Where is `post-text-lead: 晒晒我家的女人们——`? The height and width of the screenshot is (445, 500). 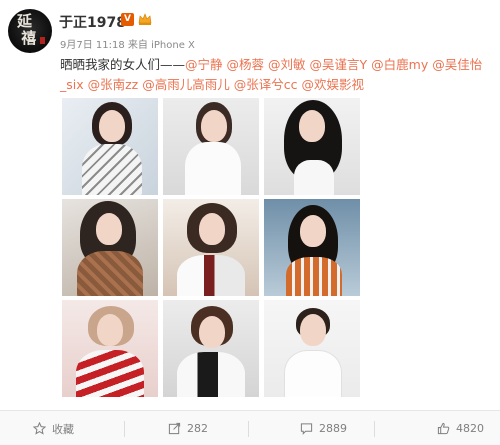 post-text-lead: 晒晒我家的女人们—— is located at coordinates (123, 64).